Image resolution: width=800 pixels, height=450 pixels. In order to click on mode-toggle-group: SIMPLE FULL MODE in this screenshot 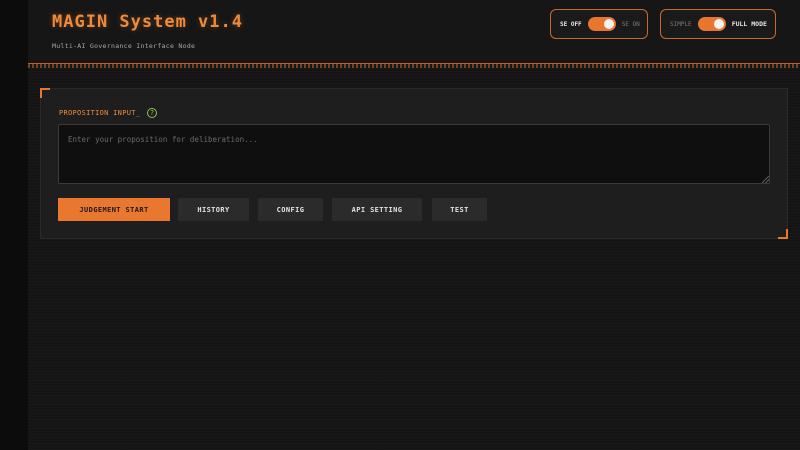, I will do `click(718, 24)`.